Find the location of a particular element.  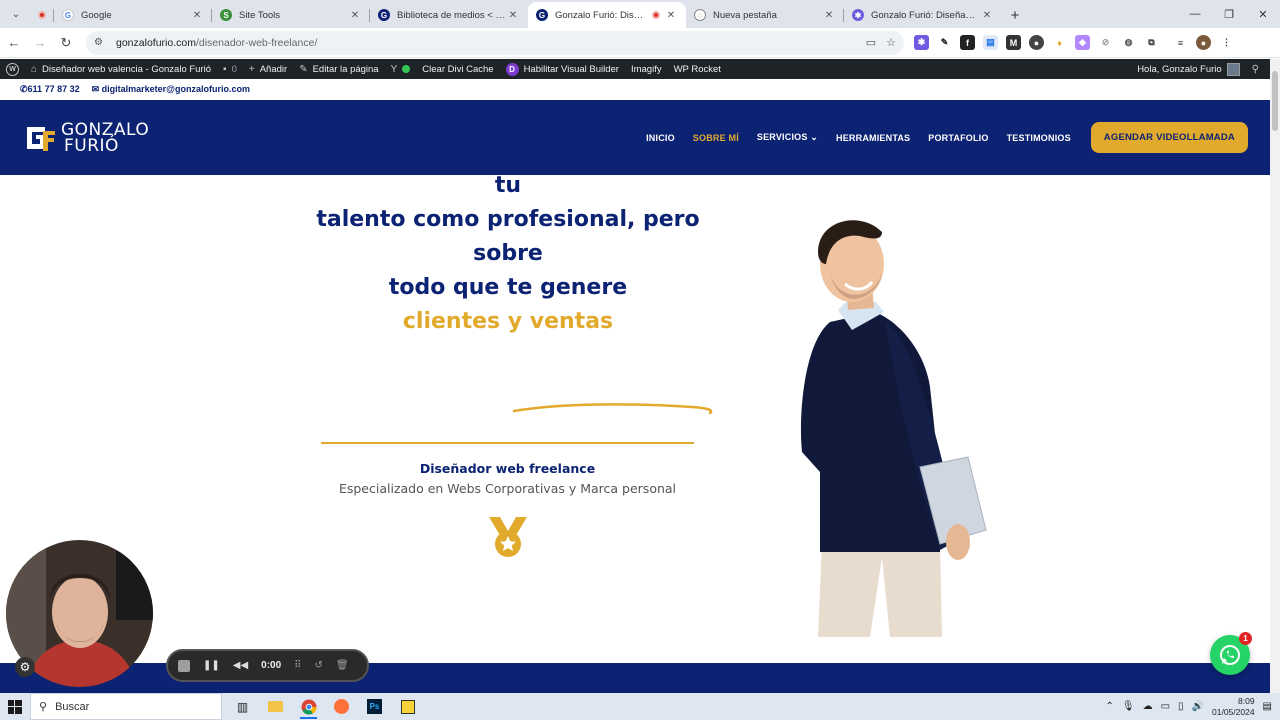

record-icon is located at coordinates (42, 15).